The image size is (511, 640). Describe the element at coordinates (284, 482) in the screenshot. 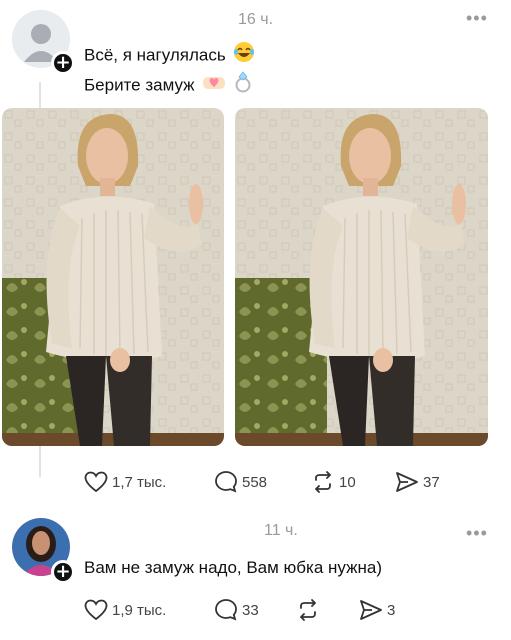

I see `post-actions: 1,7 тыс. 558 10 37` at that location.